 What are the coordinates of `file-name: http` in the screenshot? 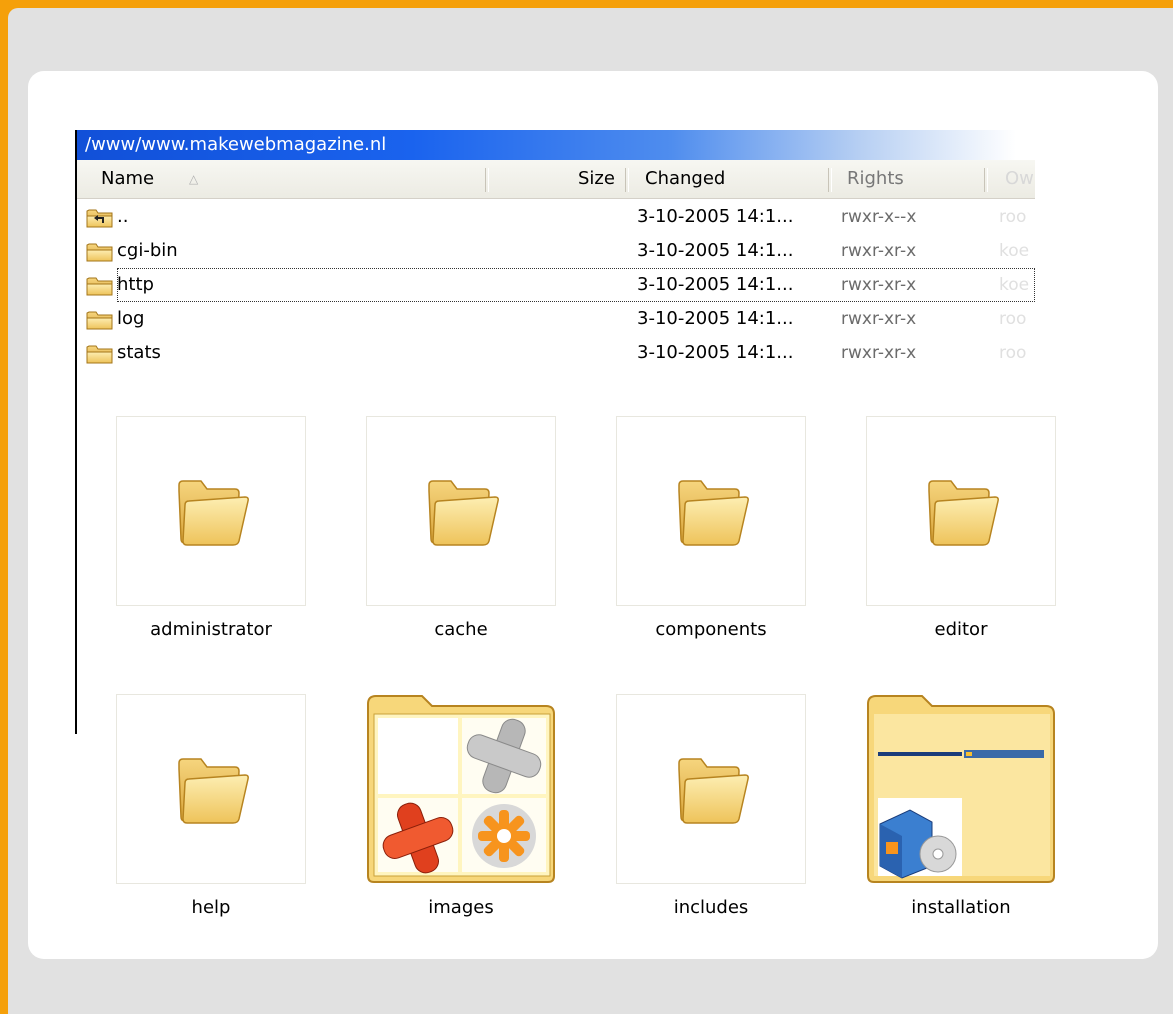 It's located at (135, 284).